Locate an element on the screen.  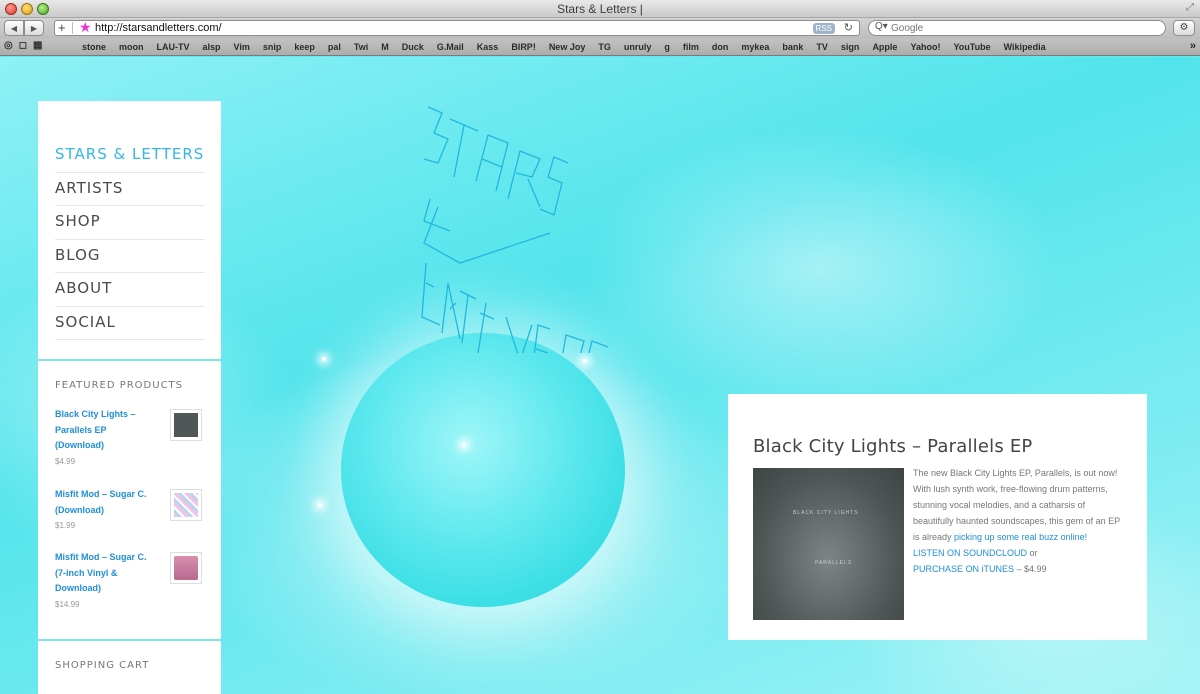
bookmark-item: moon is located at coordinates (131, 47).